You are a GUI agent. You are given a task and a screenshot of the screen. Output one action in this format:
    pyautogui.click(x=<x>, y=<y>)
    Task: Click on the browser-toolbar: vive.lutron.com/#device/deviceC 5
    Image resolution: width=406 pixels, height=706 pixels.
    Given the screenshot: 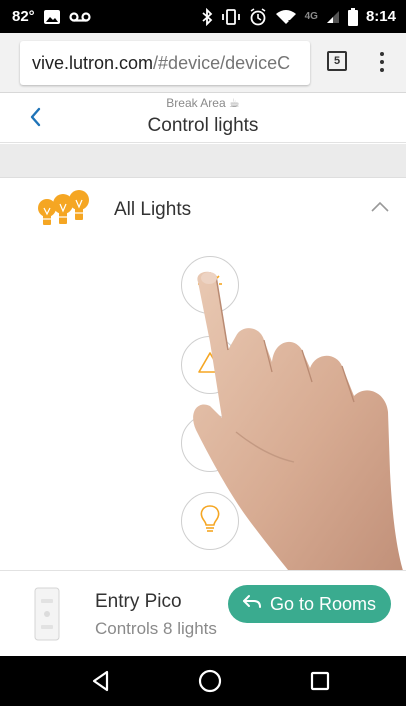 What is the action you would take?
    pyautogui.click(x=203, y=63)
    